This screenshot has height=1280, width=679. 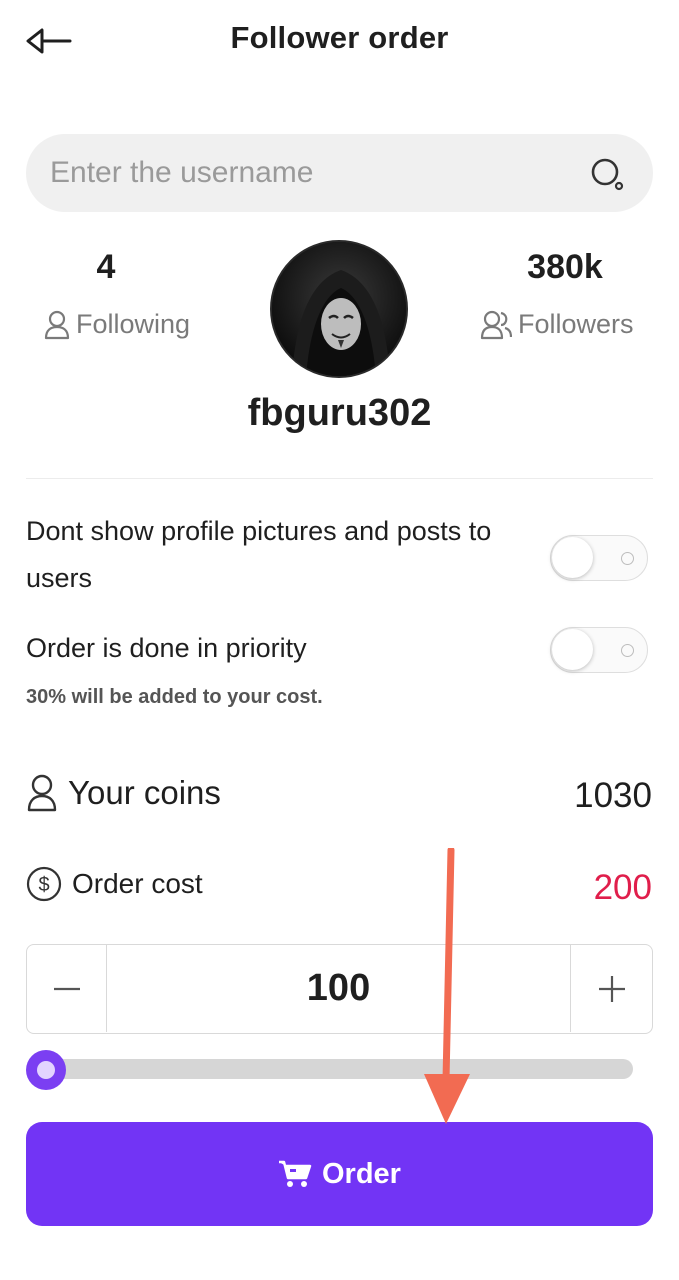 I want to click on cost-row: $ Order cost, so click(x=114, y=884).